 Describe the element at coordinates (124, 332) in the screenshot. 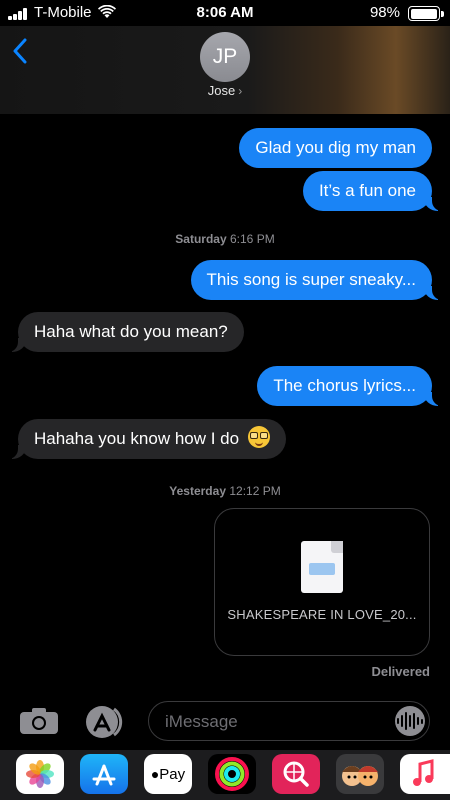

I see `received-message: Haha what do you mean?` at that location.